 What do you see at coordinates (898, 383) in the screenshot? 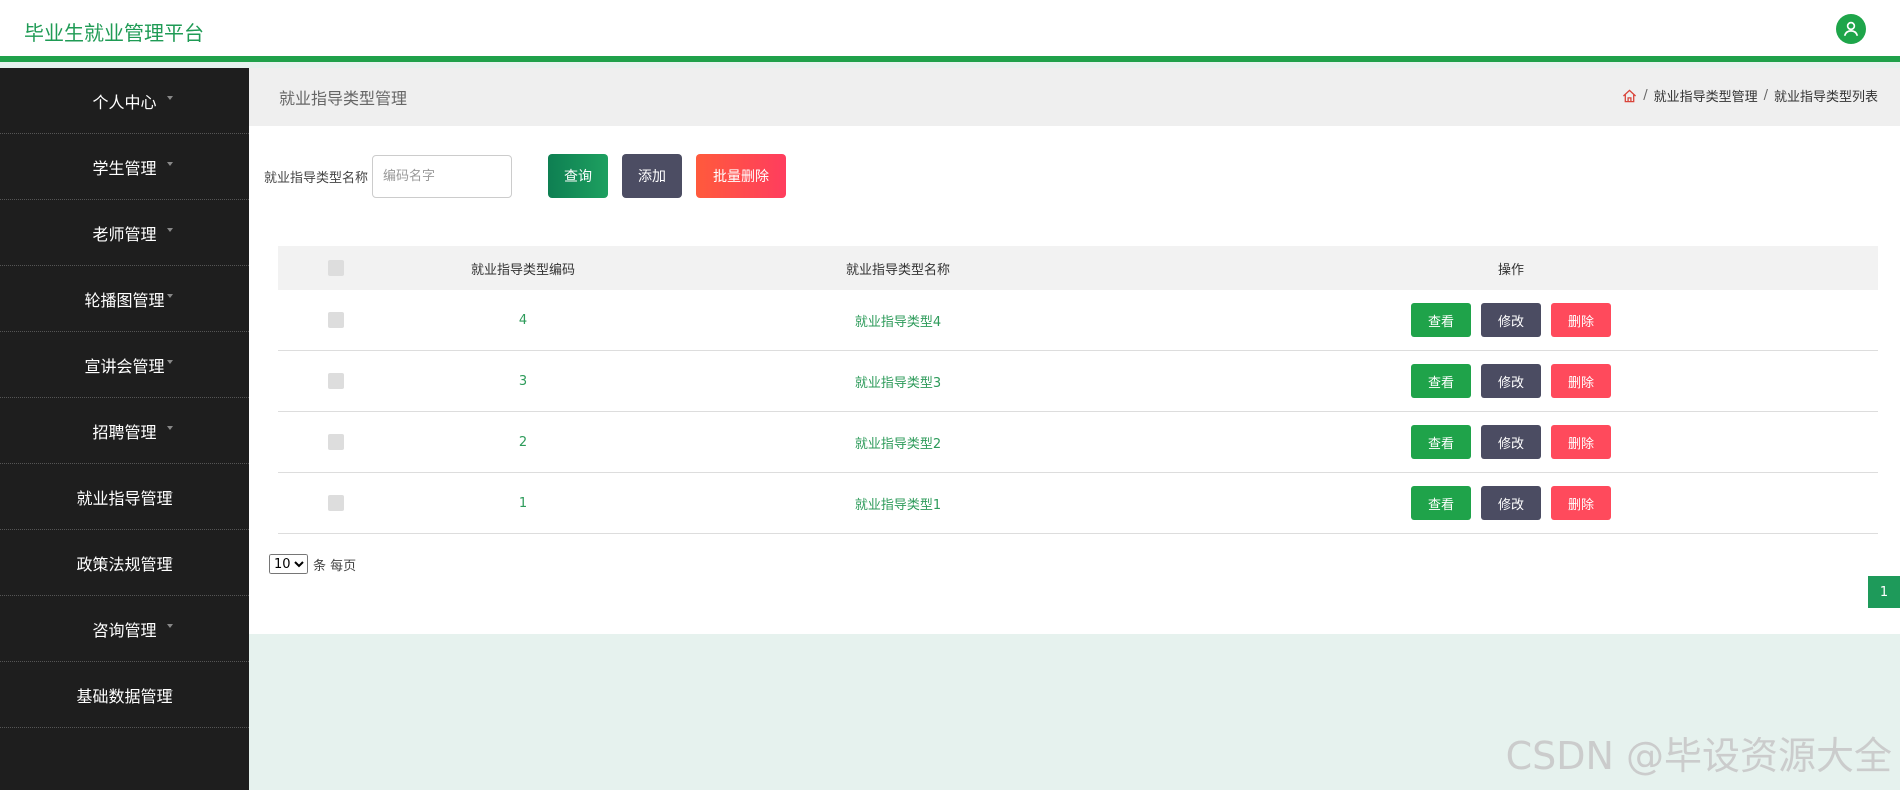
I see `cell-name: 就业指导类型3` at bounding box center [898, 383].